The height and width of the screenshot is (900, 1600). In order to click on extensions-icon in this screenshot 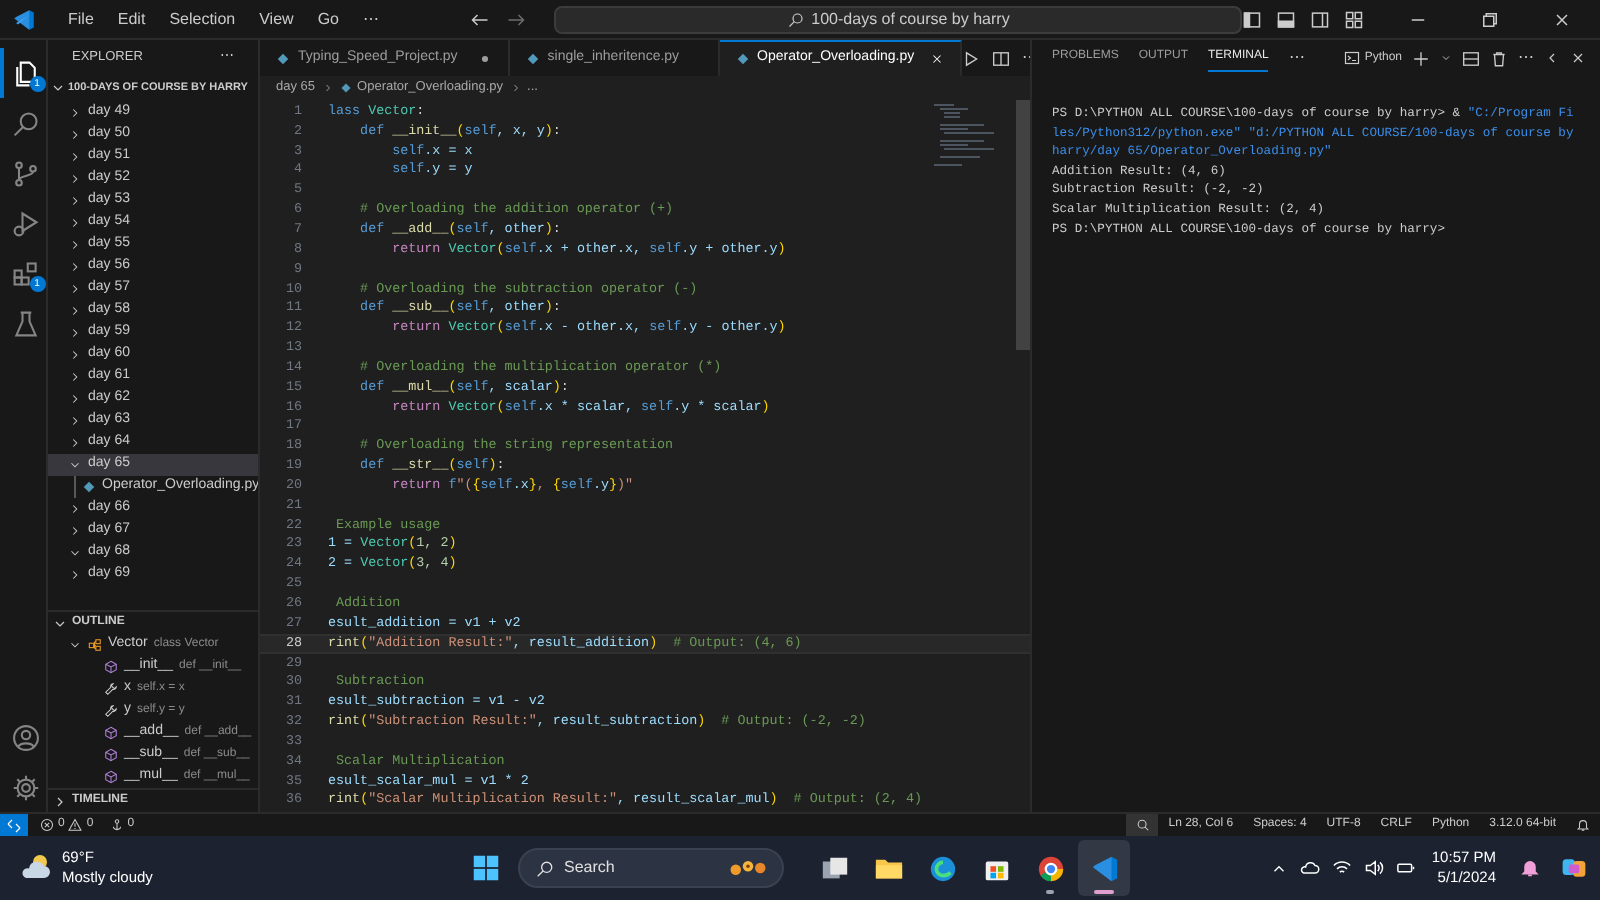, I will do `click(25, 273)`.